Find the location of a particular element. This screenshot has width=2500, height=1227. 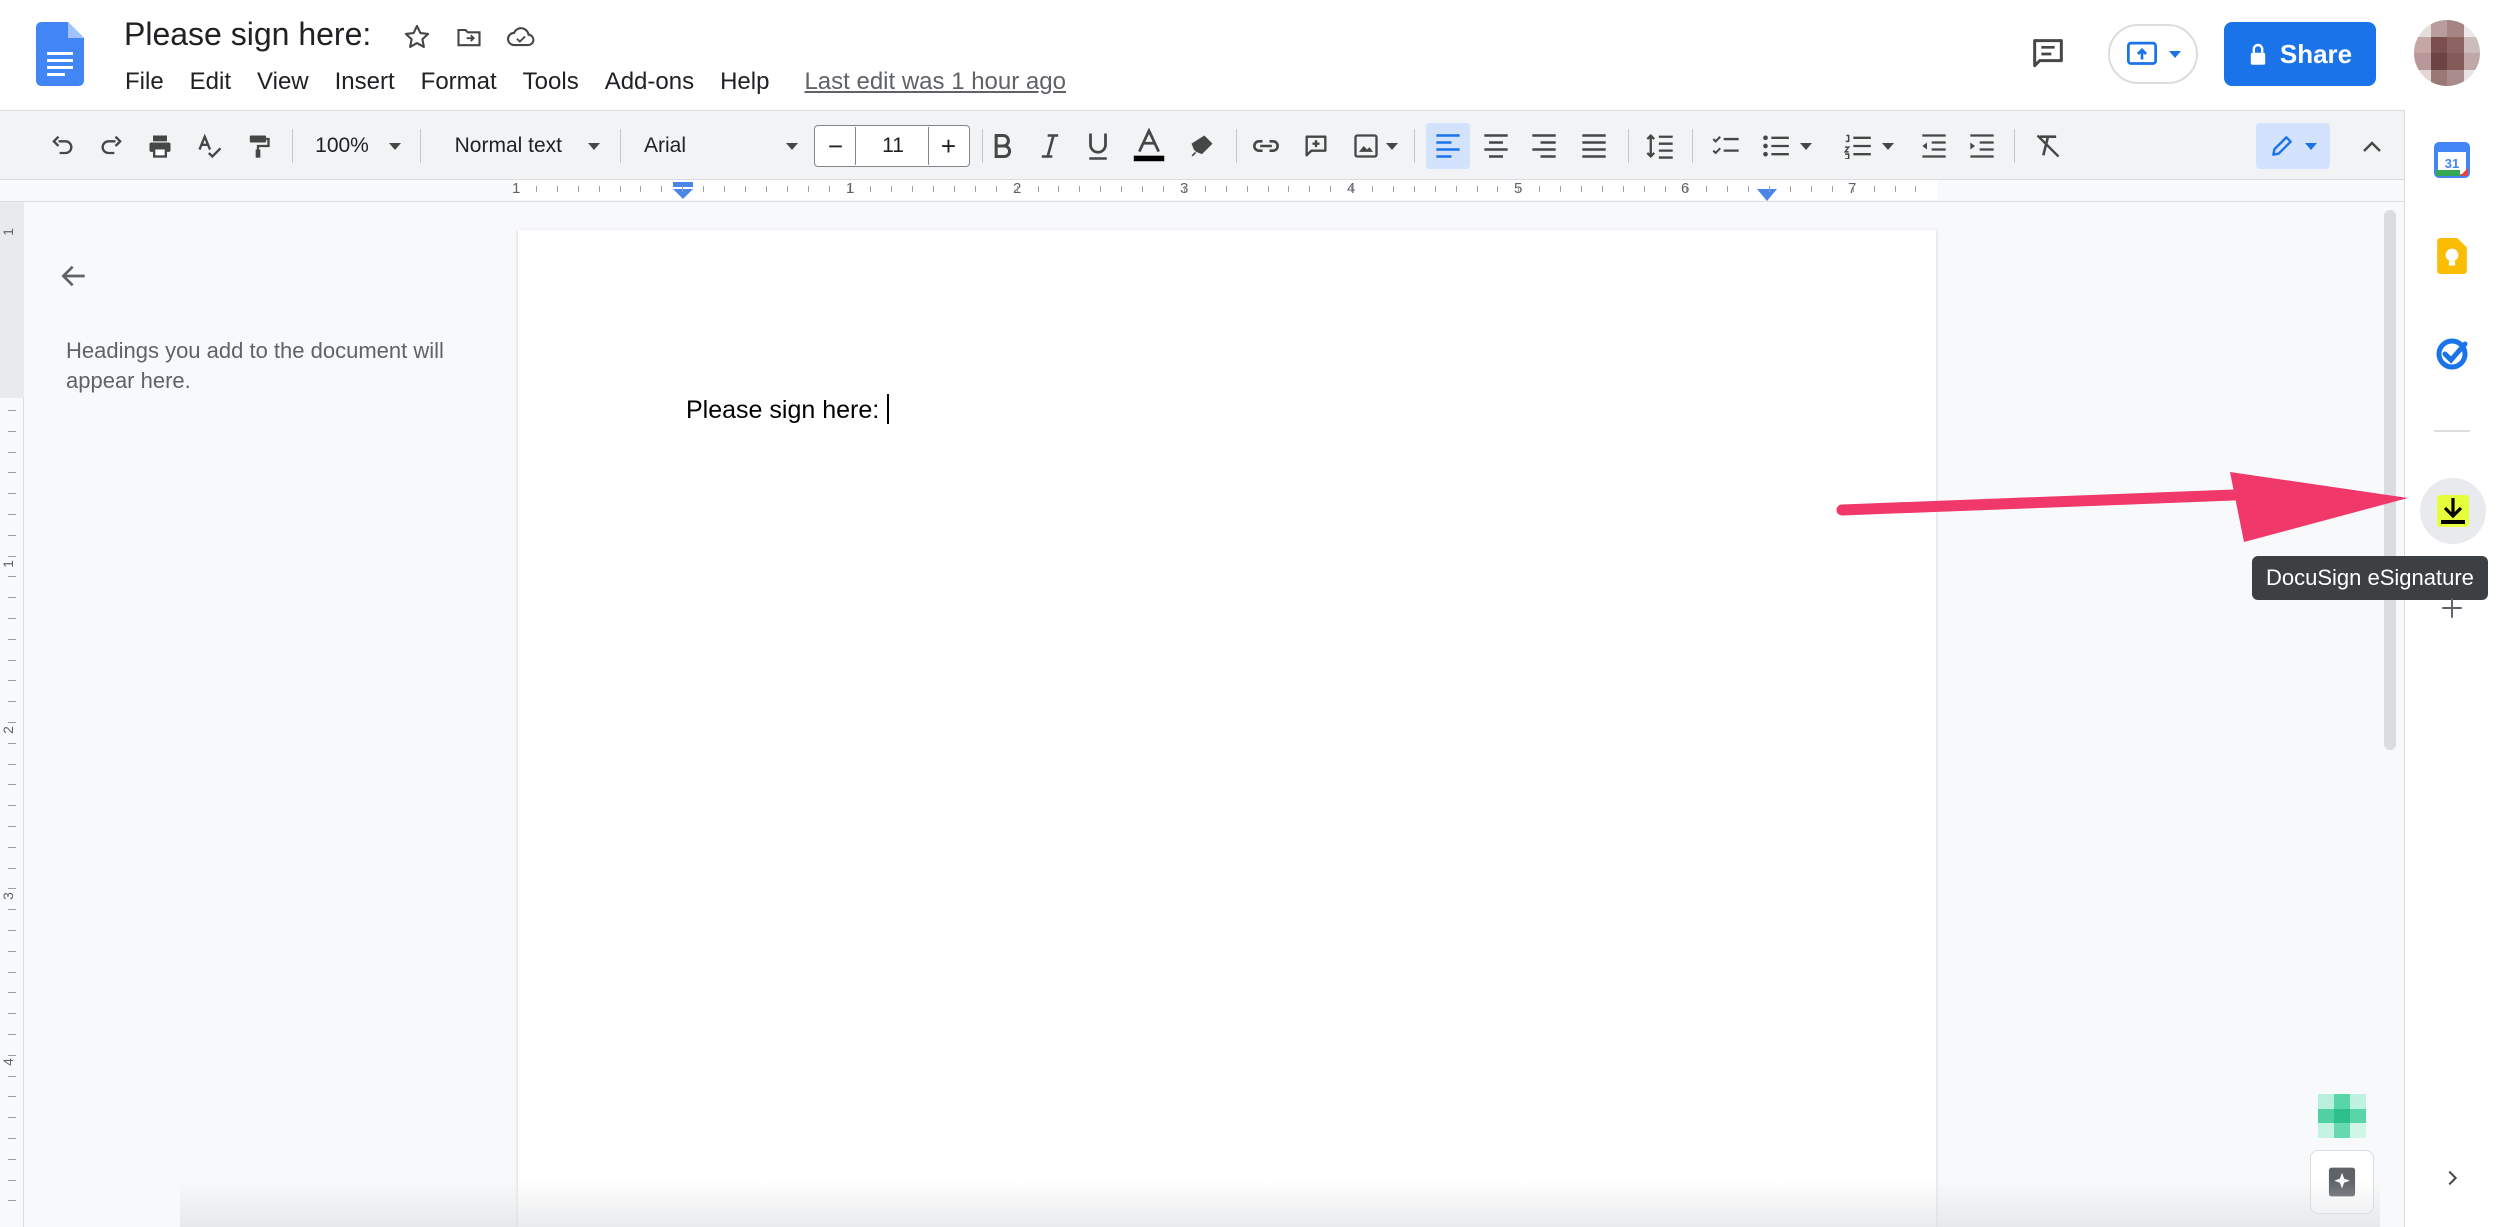

decrease-indent-button is located at coordinates (1934, 146).